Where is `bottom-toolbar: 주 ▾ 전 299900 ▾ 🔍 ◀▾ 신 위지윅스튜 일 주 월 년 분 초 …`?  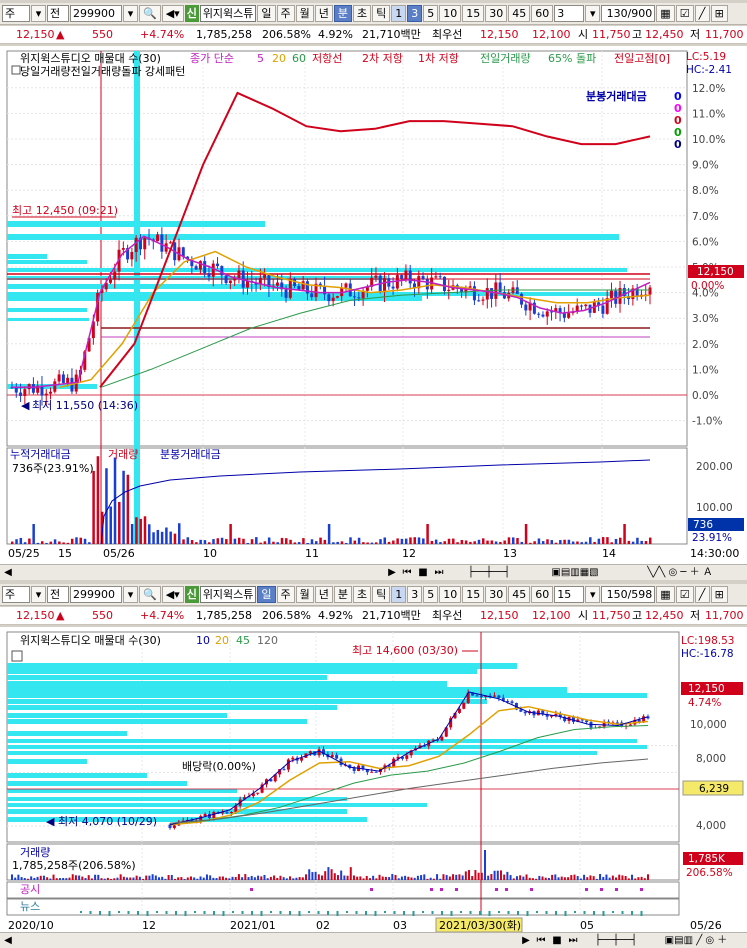
bottom-toolbar: 주 ▾ 전 299900 ▾ 🔍 ◀▾ 신 위지윅스튜 일 주 월 년 분 초 … is located at coordinates (373, 595).